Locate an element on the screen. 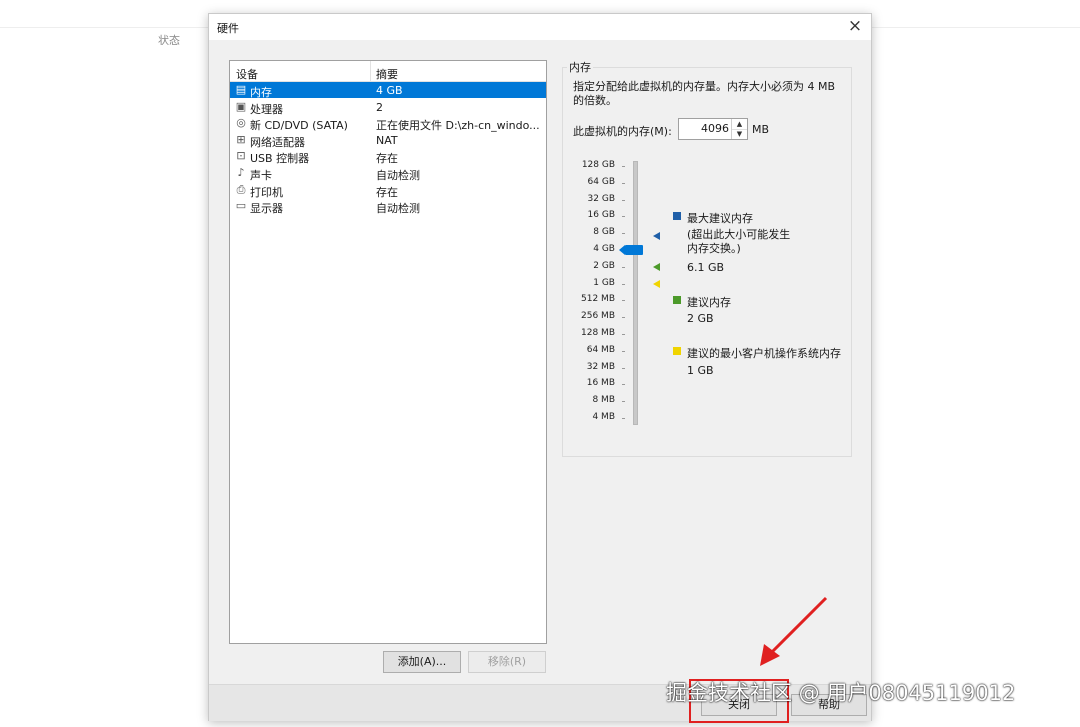 The image size is (1080, 727). max-recommended-title: 最大建议内存 is located at coordinates (720, 218).